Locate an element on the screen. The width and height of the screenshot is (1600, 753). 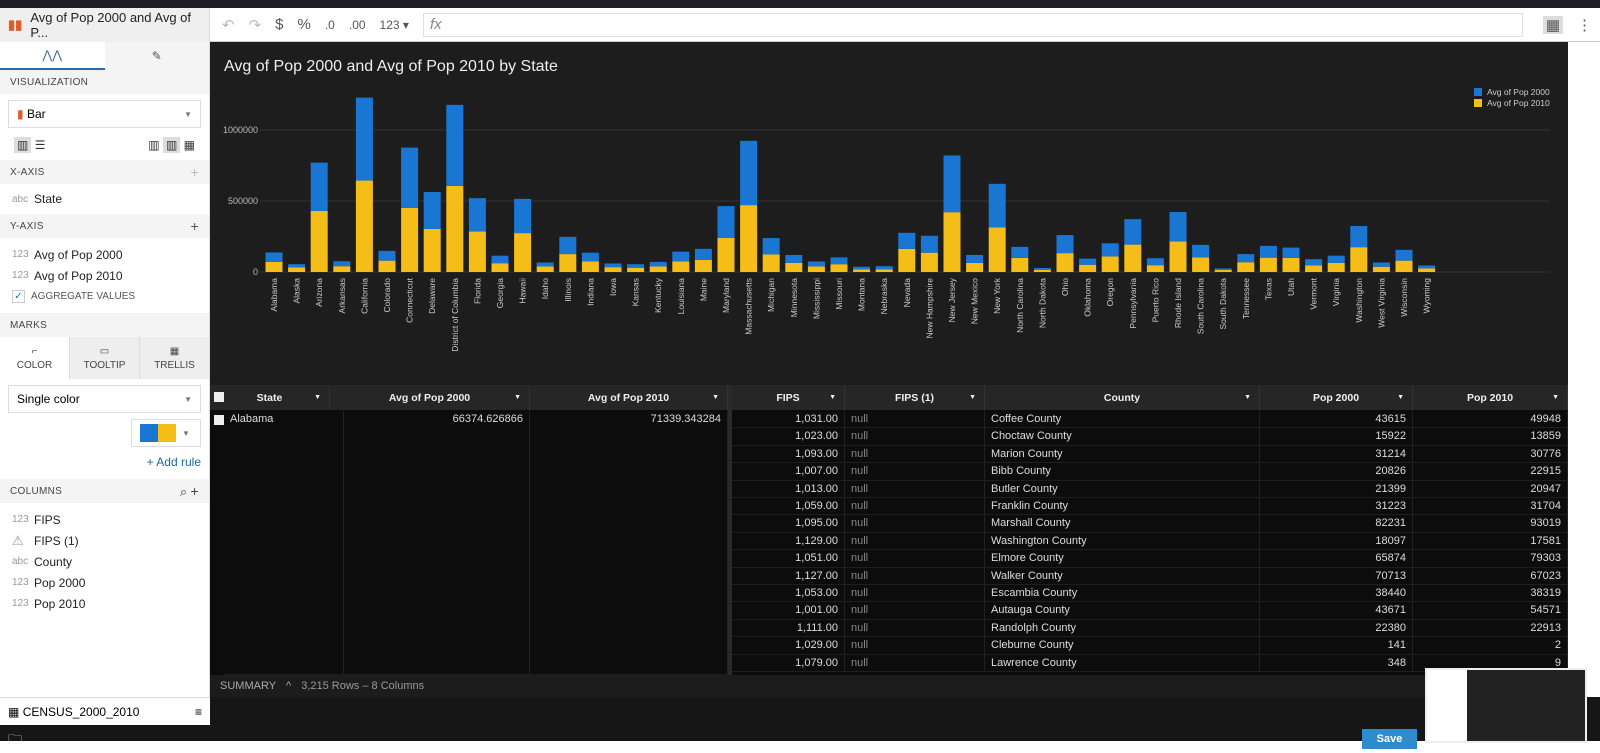
type-label: 123 is located at coordinates (20, 603).